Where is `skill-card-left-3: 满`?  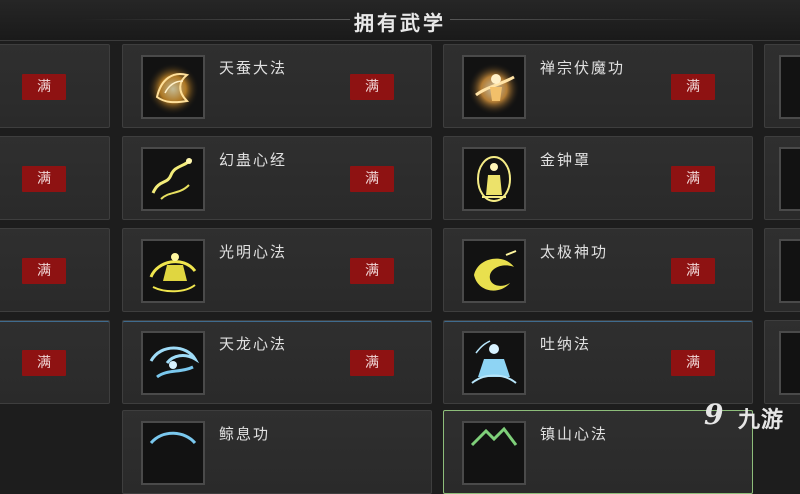 skill-card-left-3: 满 is located at coordinates (55, 270).